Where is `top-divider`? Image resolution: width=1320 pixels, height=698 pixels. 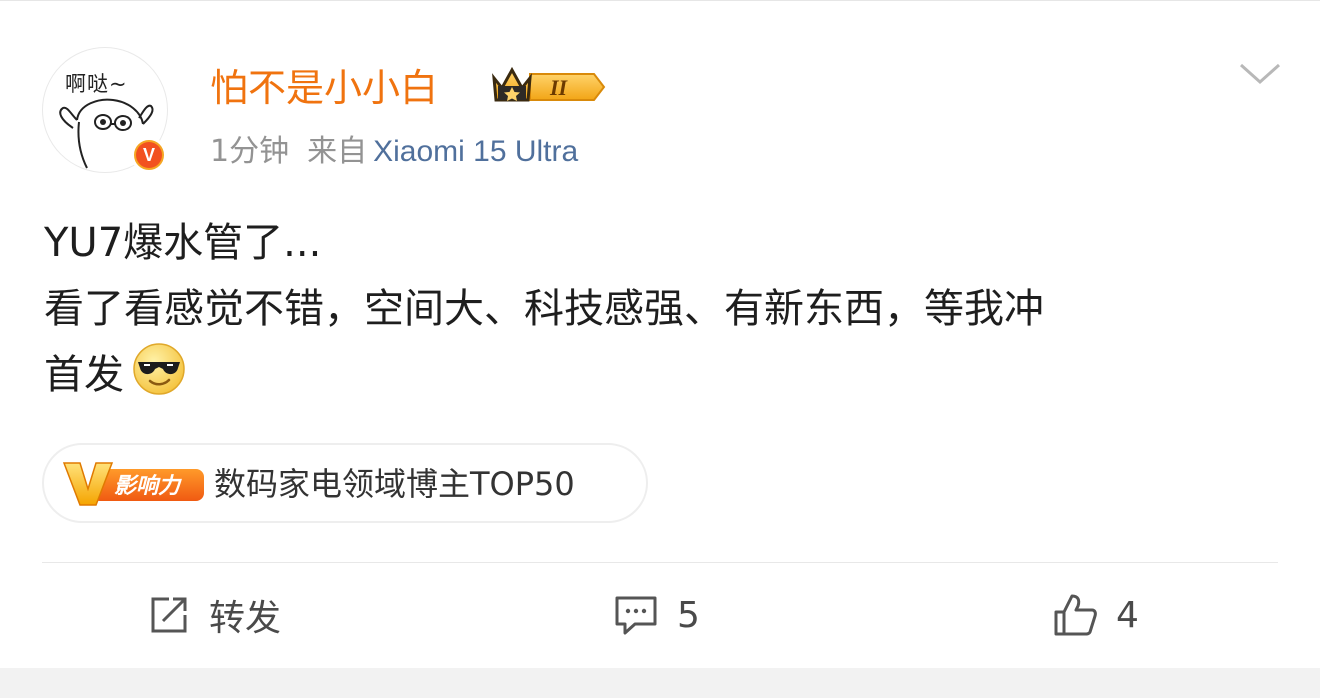
top-divider is located at coordinates (660, 0).